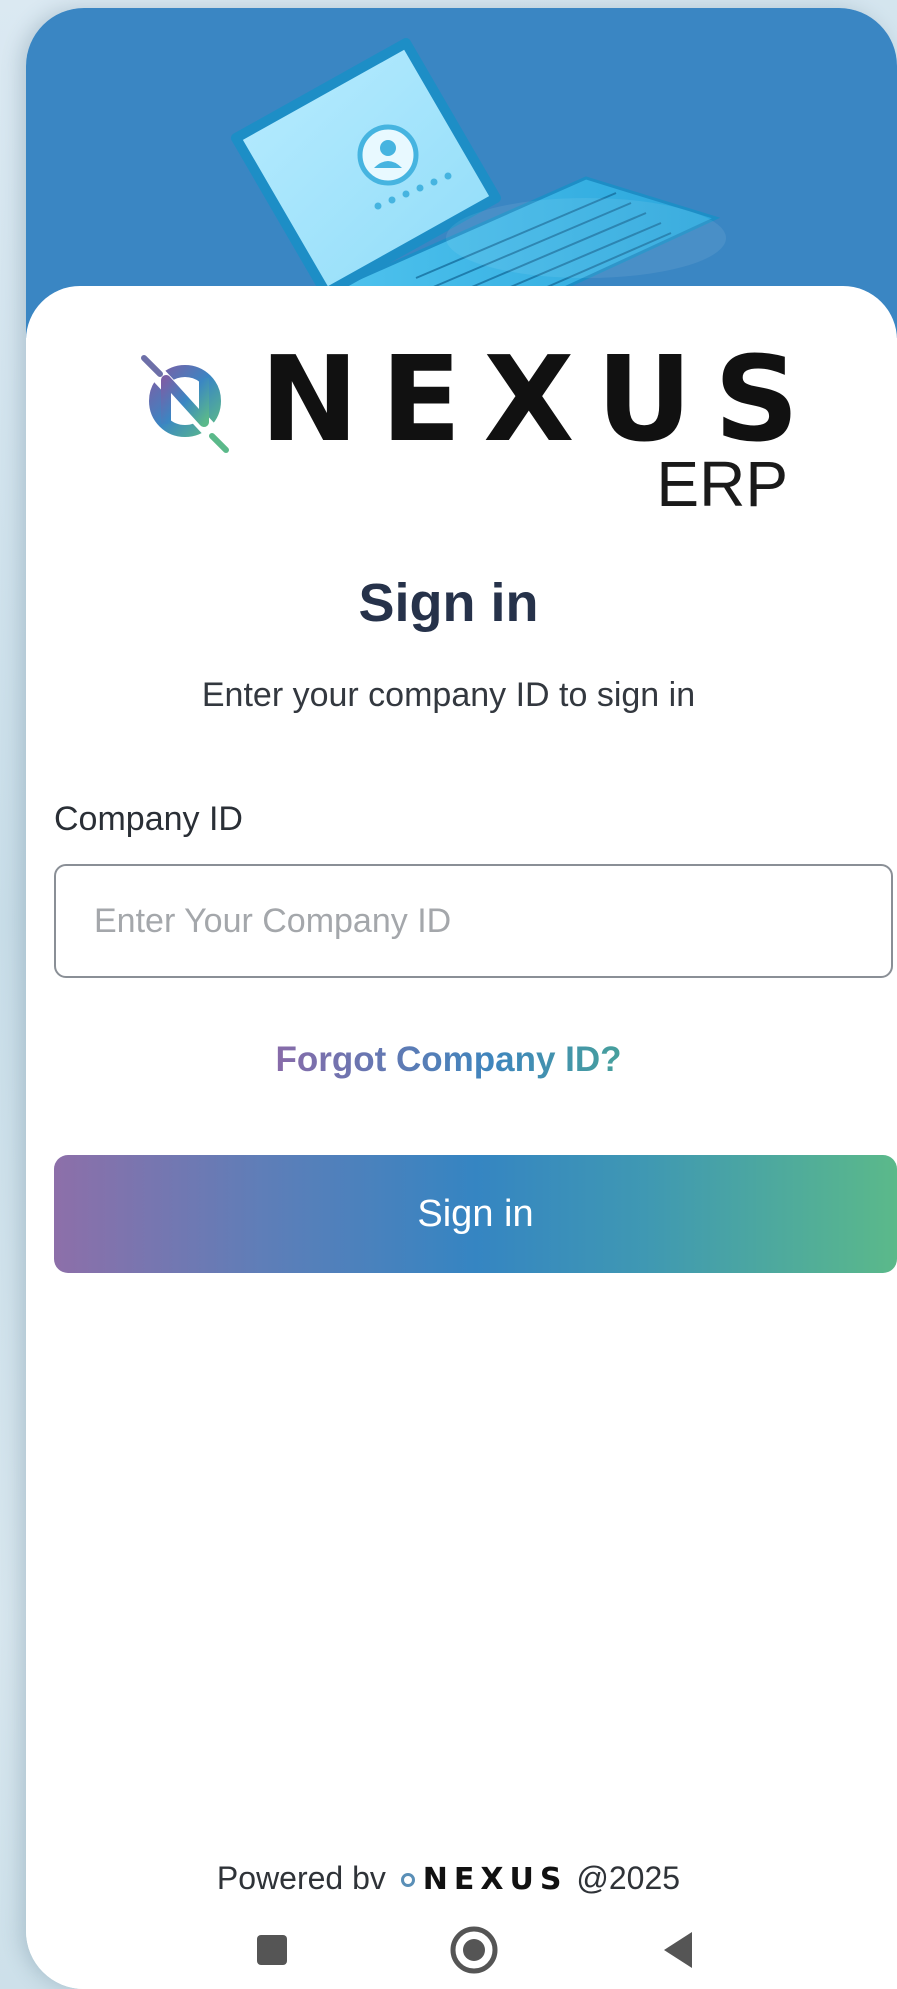 The image size is (897, 1989). What do you see at coordinates (185, 404) in the screenshot?
I see `nexus-n-logo-icon` at bounding box center [185, 404].